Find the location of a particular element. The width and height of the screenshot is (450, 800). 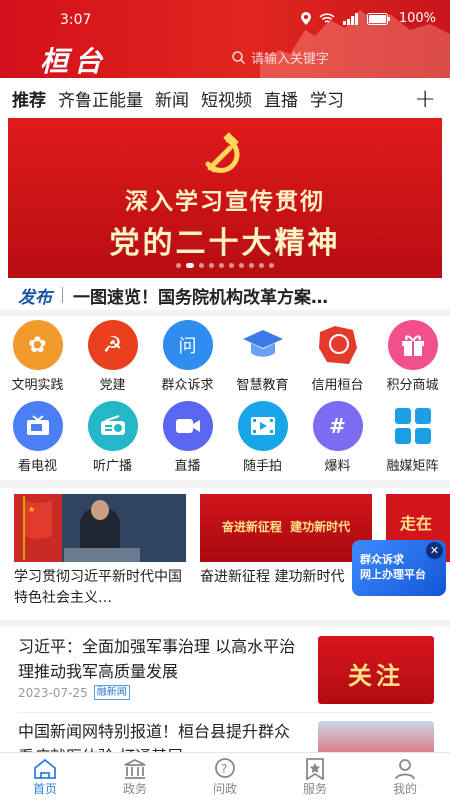

signal-icon is located at coordinates (350, 18).